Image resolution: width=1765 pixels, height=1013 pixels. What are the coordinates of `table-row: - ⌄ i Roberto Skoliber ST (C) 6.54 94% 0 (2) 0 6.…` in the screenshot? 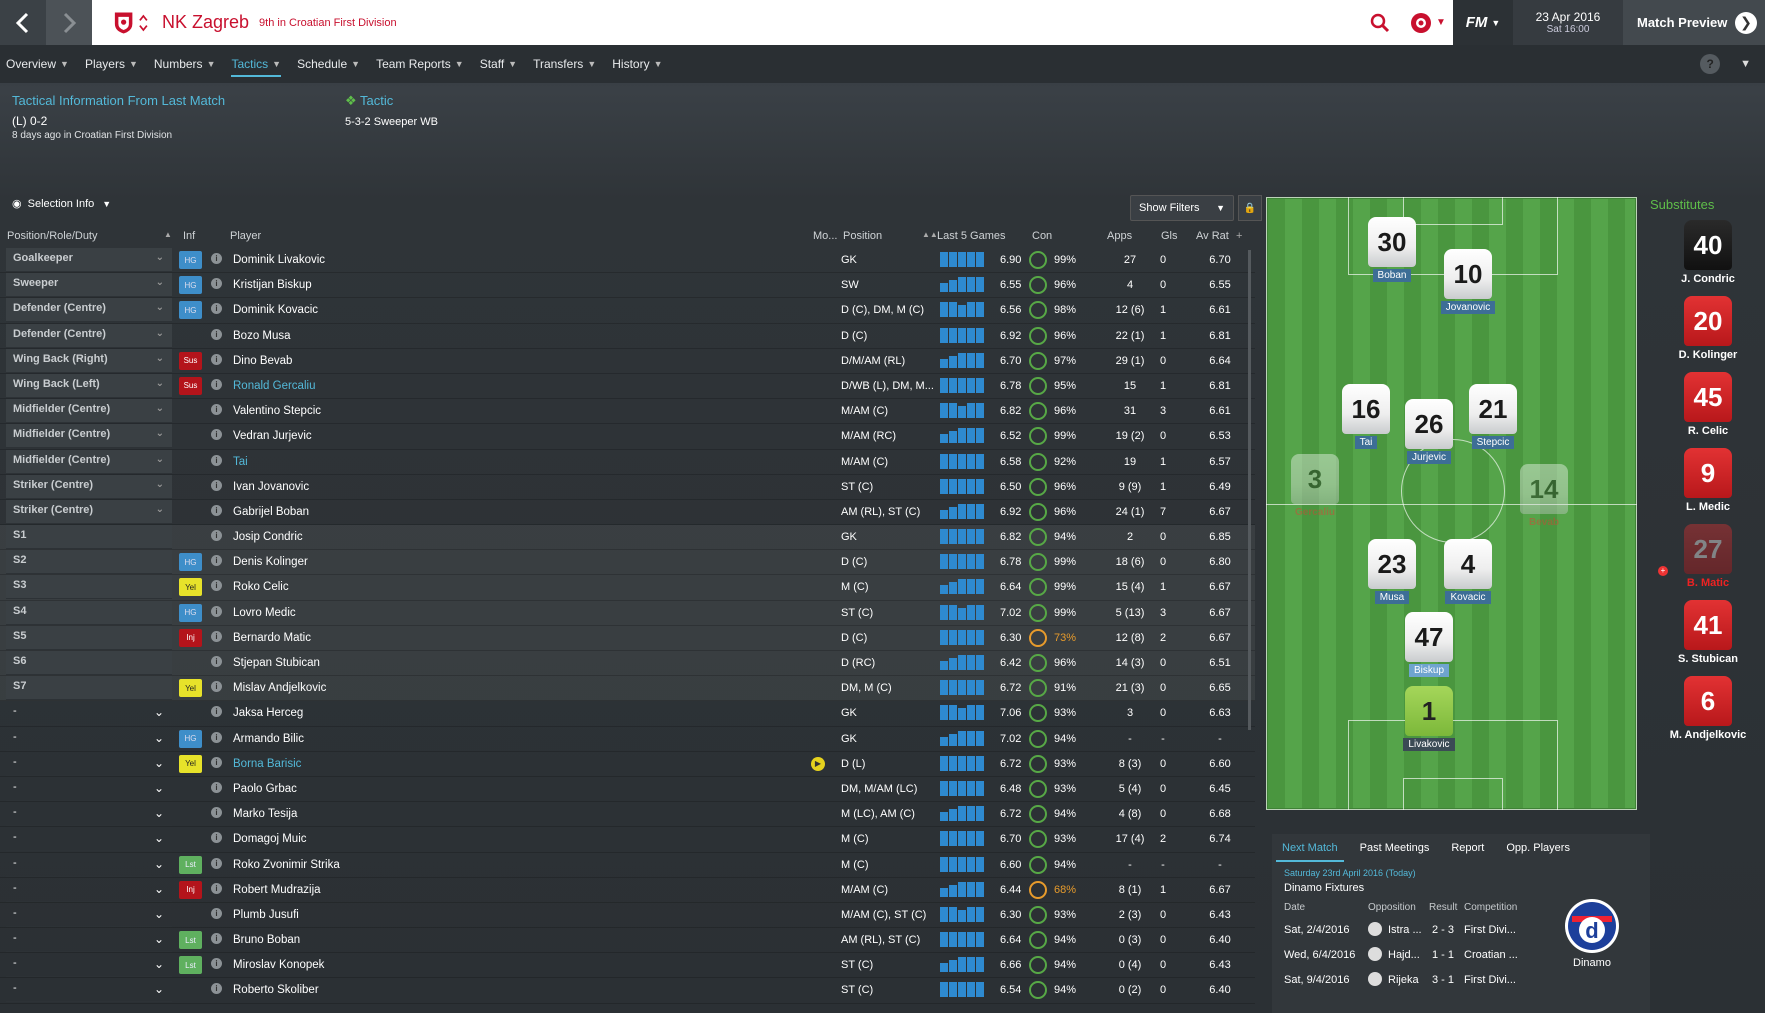 It's located at (627, 991).